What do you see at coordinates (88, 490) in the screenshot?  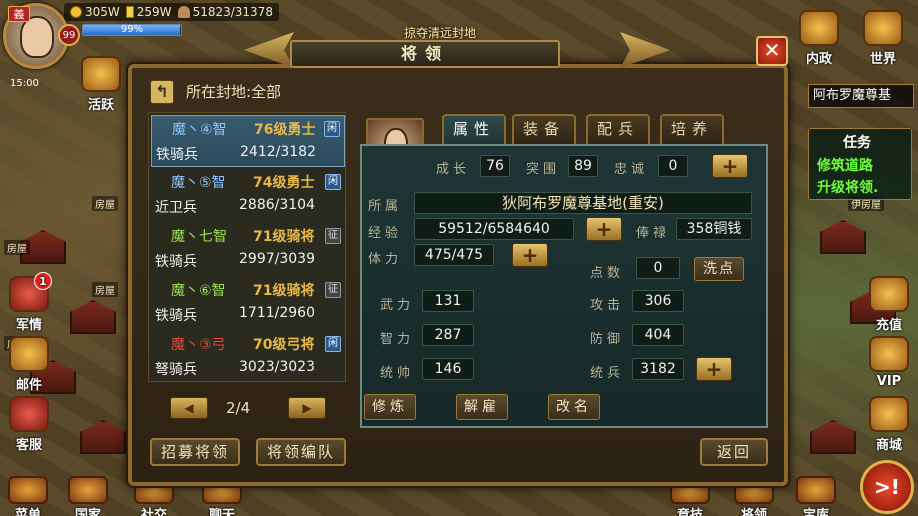 I see `country-icon` at bounding box center [88, 490].